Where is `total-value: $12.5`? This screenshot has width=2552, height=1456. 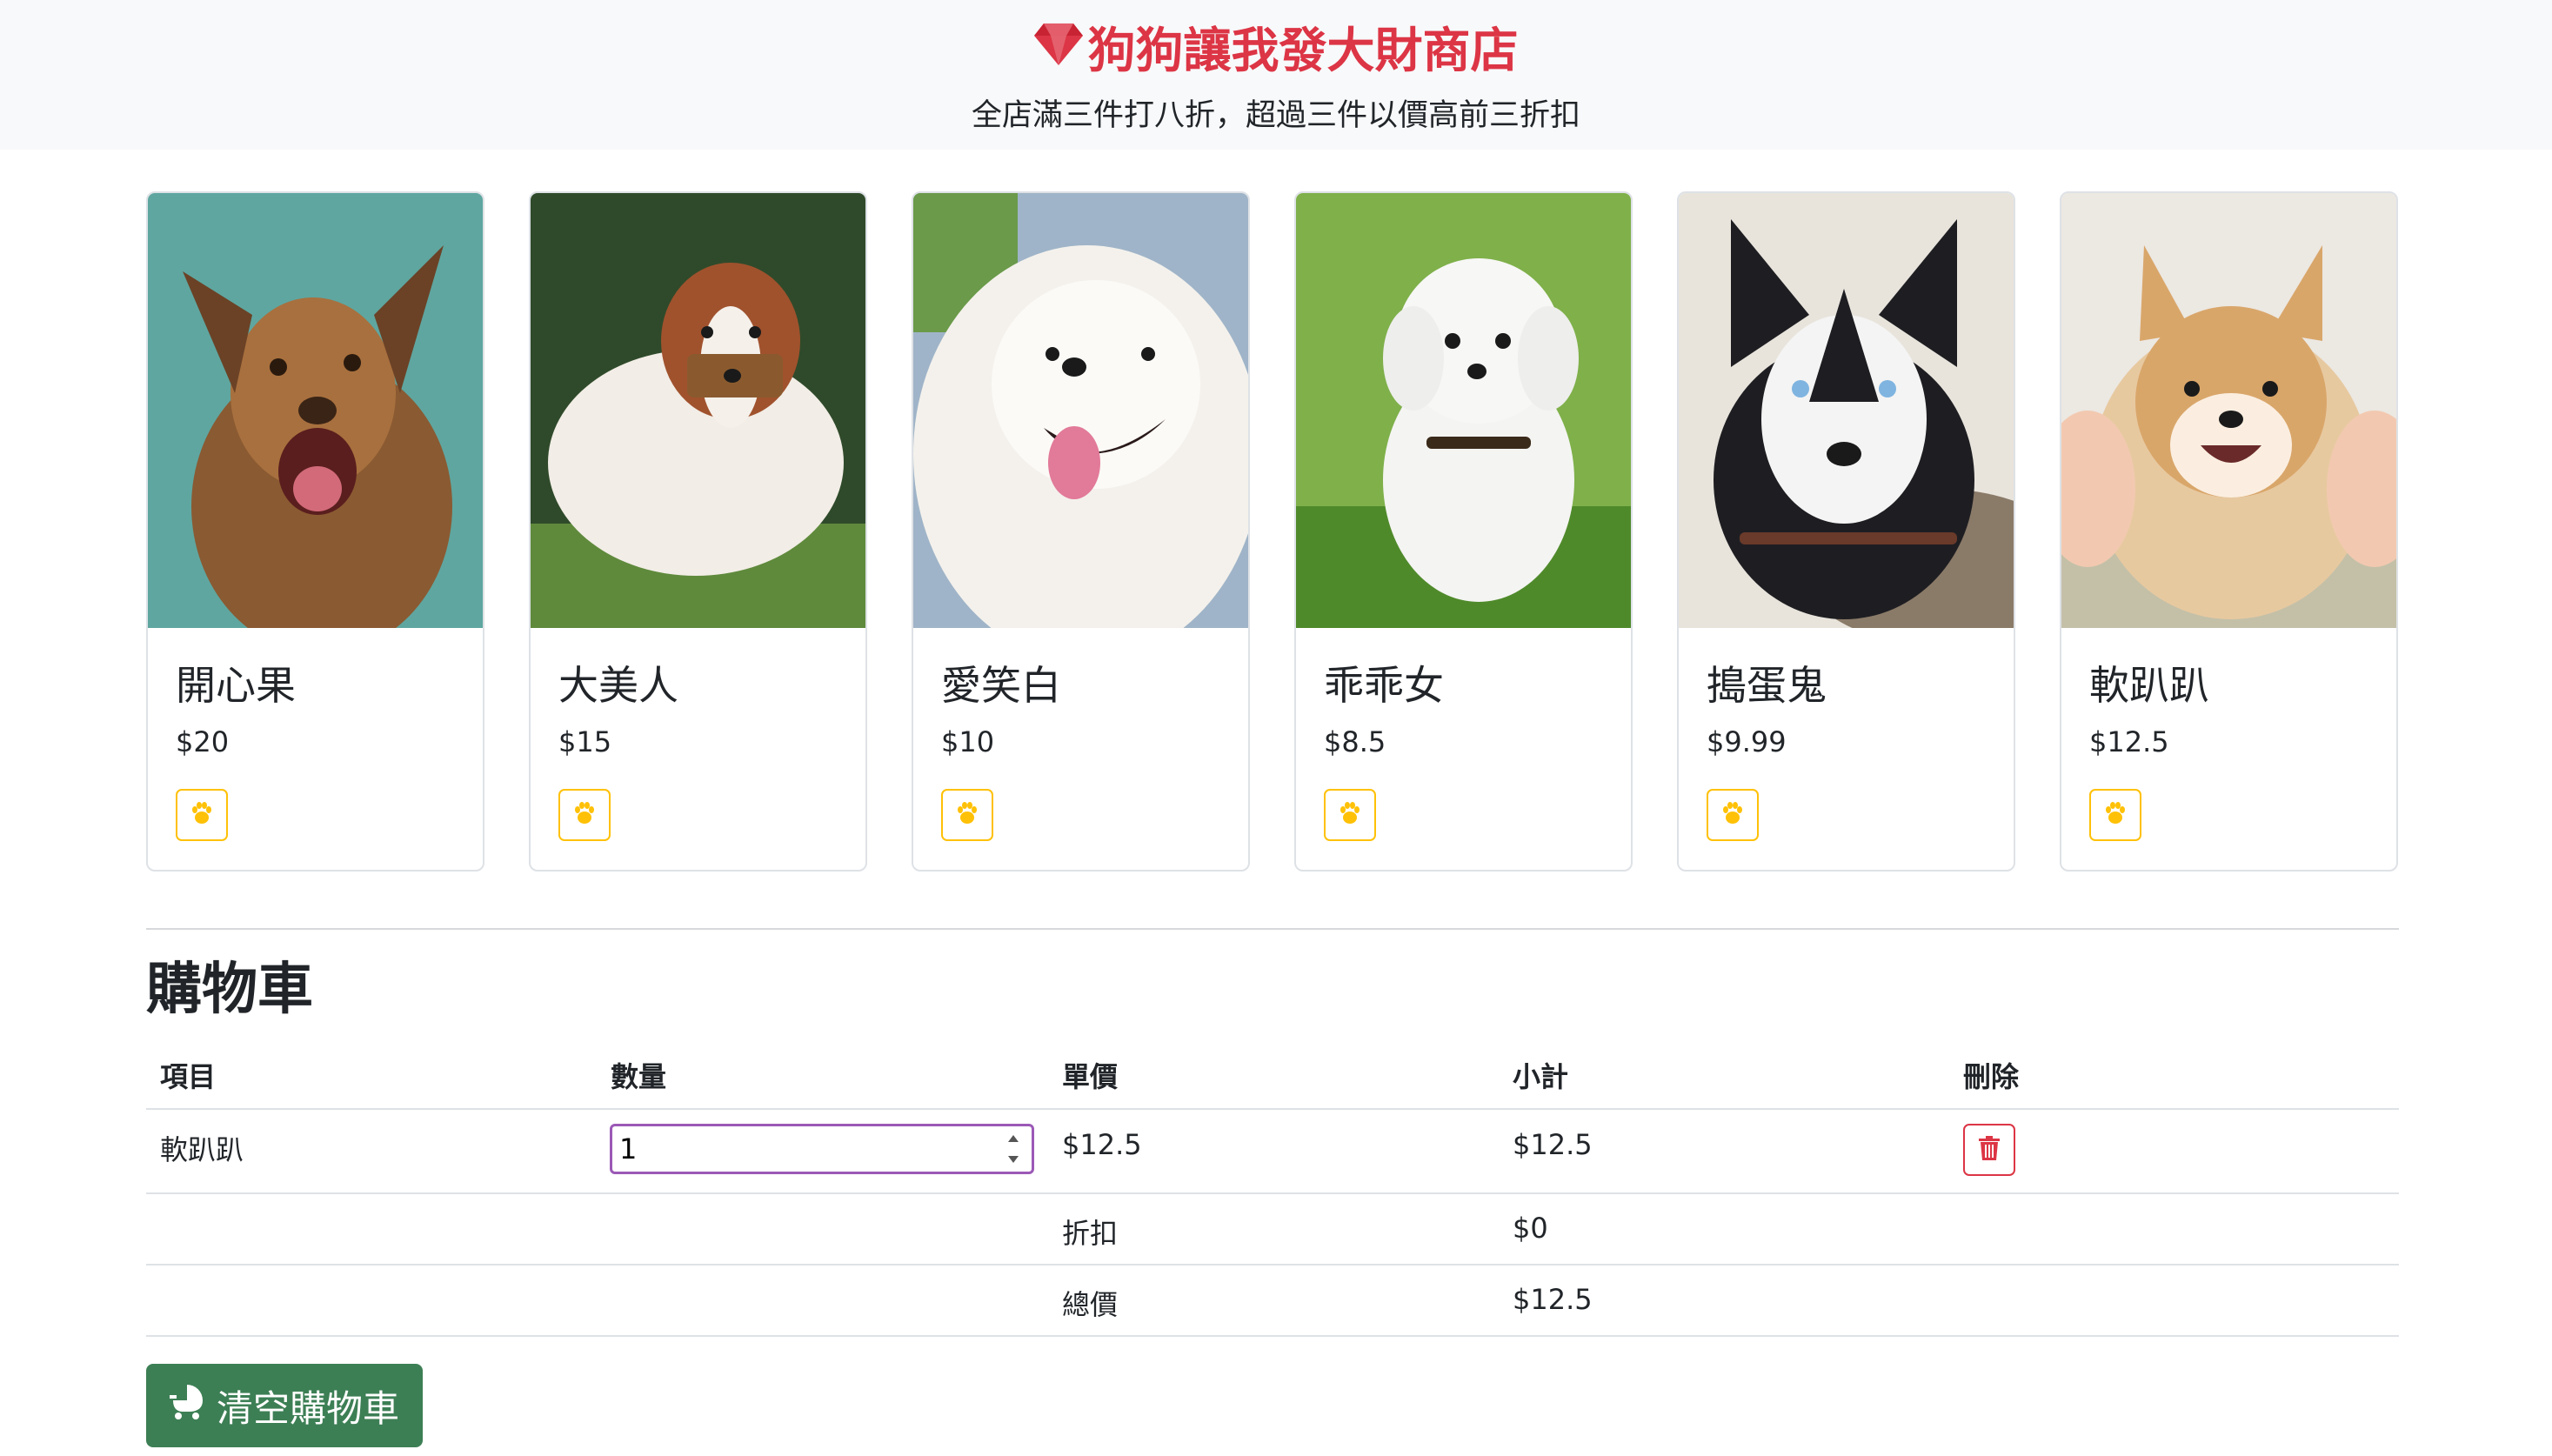
total-value: $12.5 is located at coordinates (1553, 1299).